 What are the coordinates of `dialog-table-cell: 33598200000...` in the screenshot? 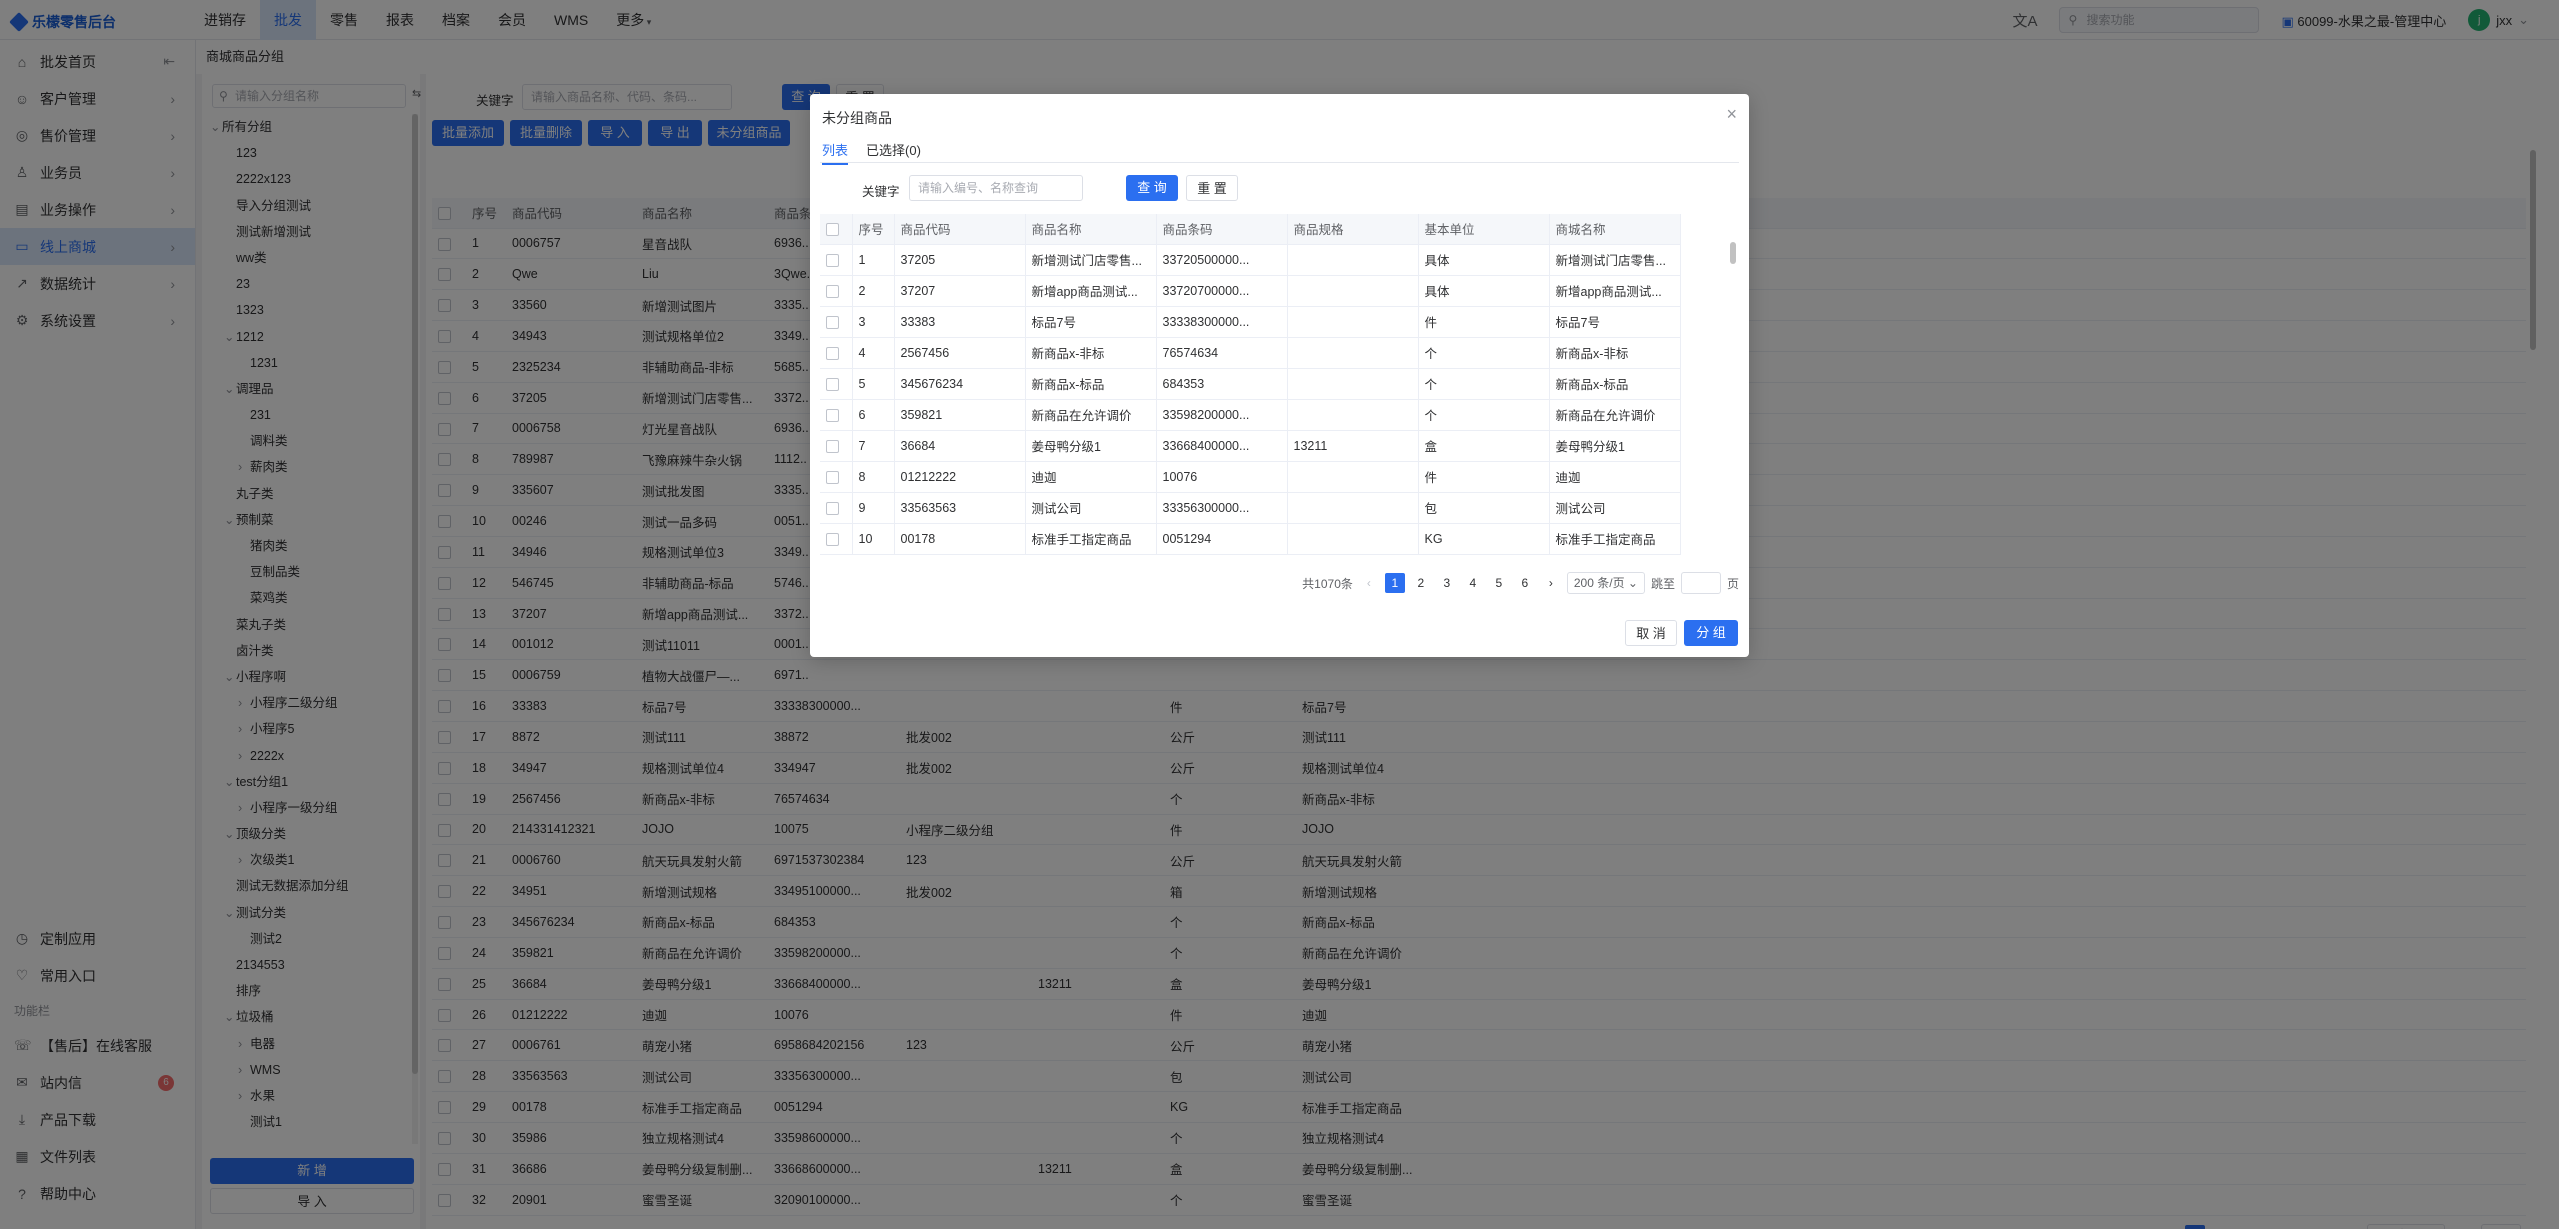 It's located at (1222, 415).